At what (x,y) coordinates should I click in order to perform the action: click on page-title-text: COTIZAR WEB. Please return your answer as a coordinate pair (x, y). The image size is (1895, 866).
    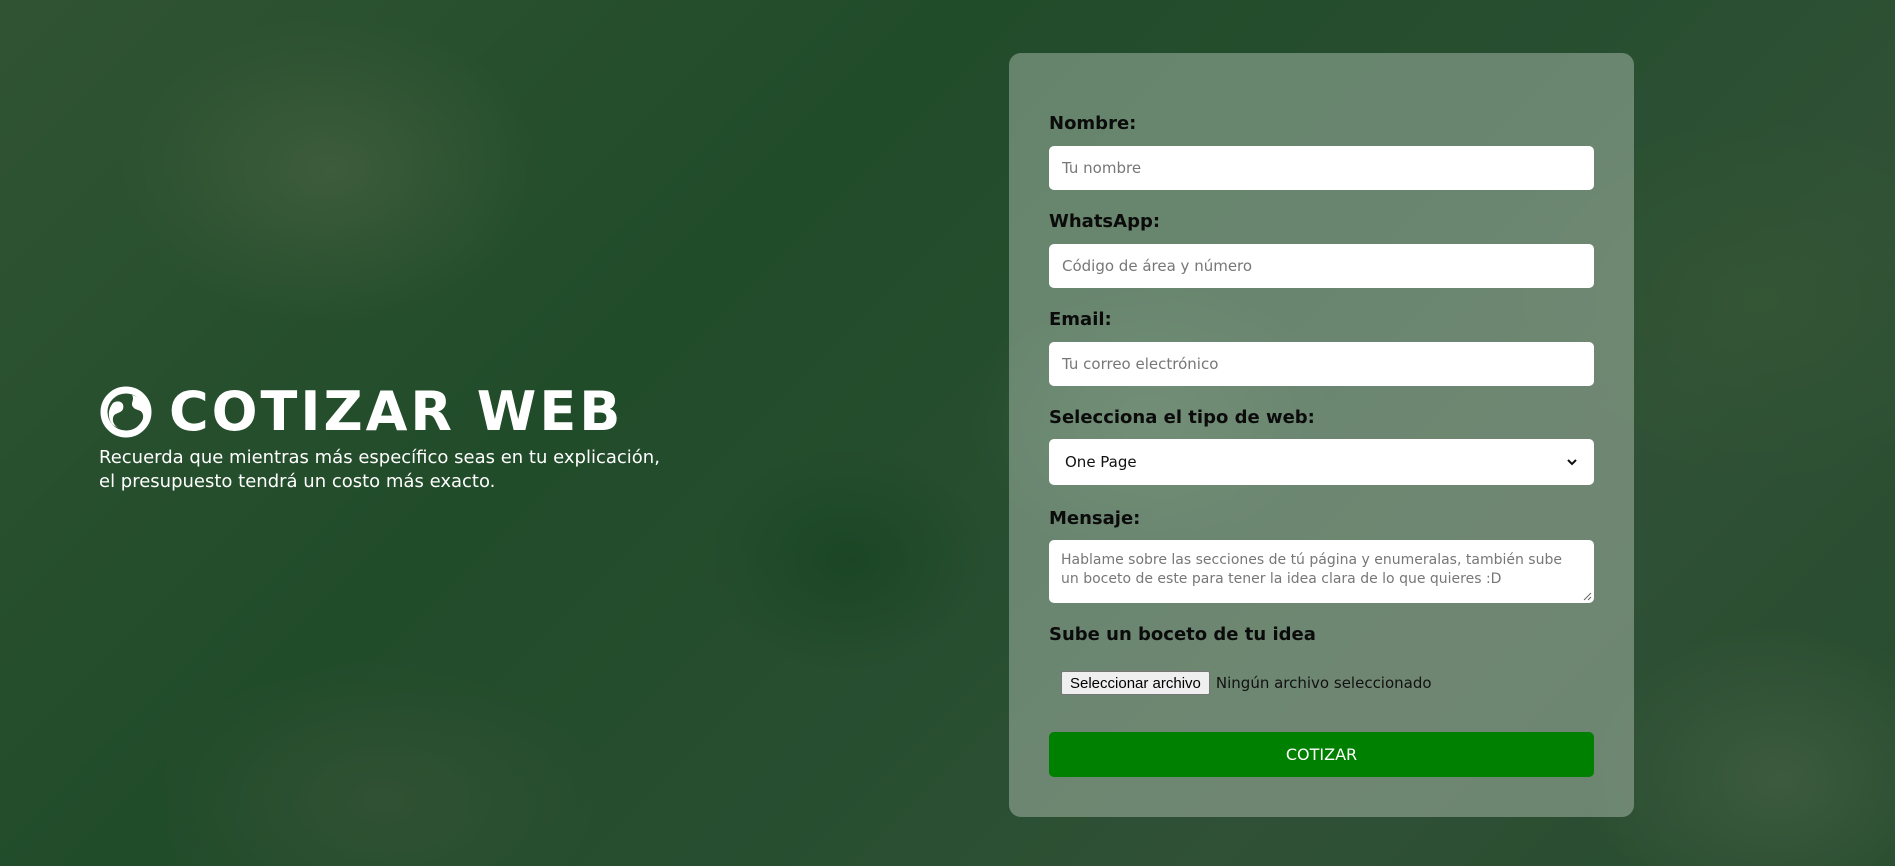
    Looking at the image, I should click on (396, 411).